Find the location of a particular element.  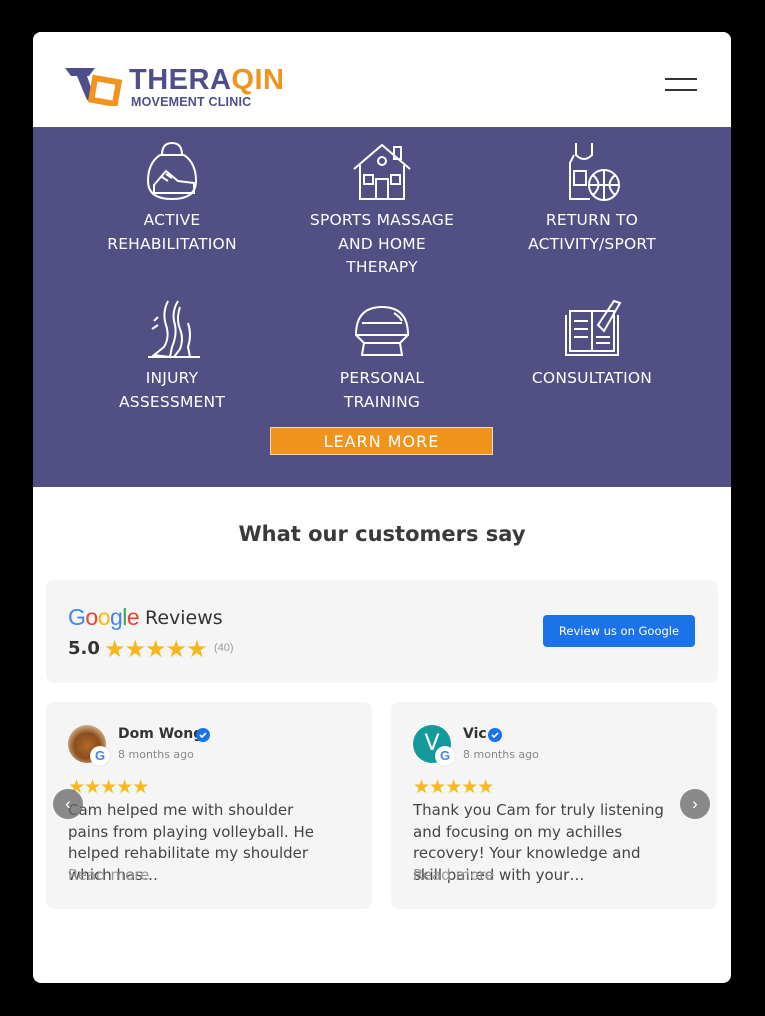

house-icon is located at coordinates (382, 171).